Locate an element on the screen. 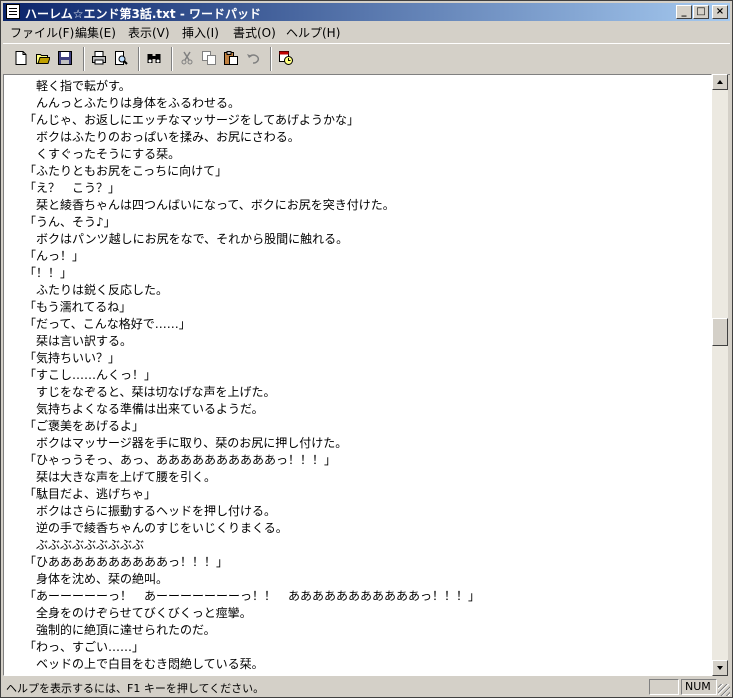  maximize-button: □ is located at coordinates (701, 12).